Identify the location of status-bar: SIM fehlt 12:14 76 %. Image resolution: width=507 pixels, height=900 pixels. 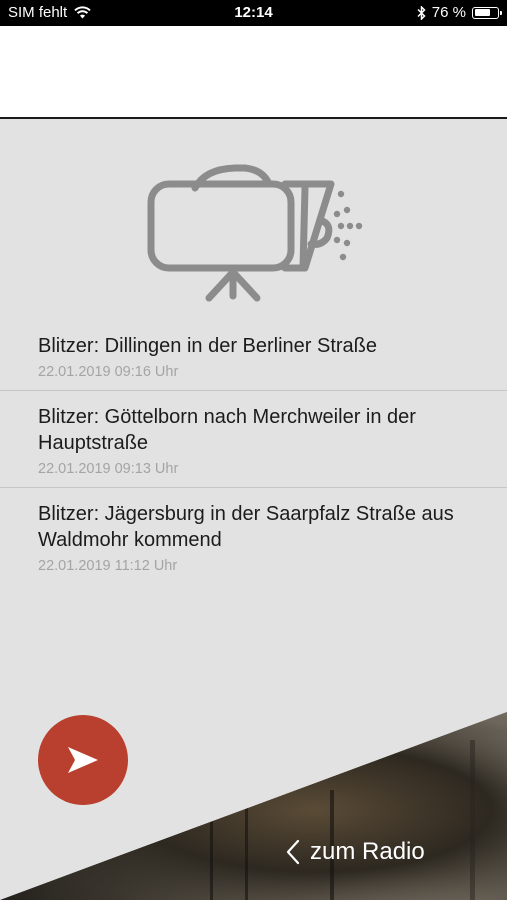
(253, 13).